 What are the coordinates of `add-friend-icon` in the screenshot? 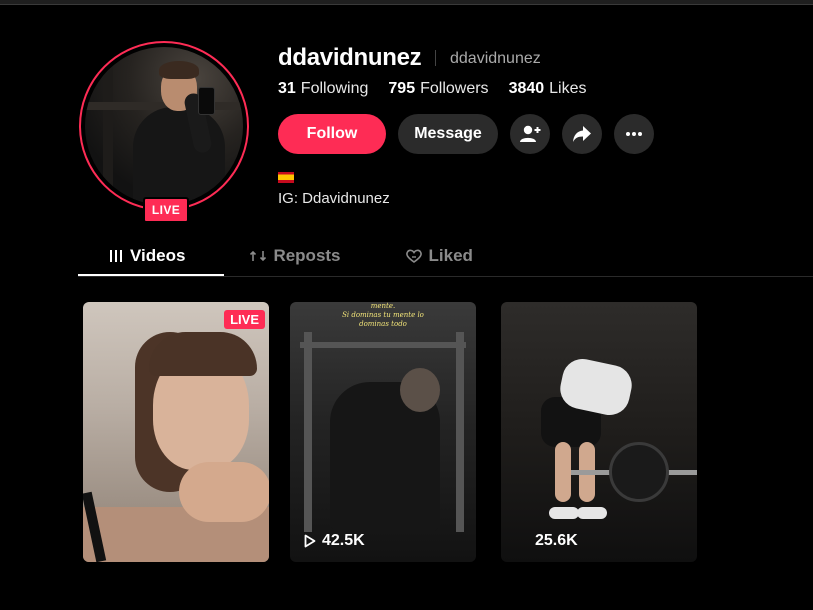 It's located at (530, 133).